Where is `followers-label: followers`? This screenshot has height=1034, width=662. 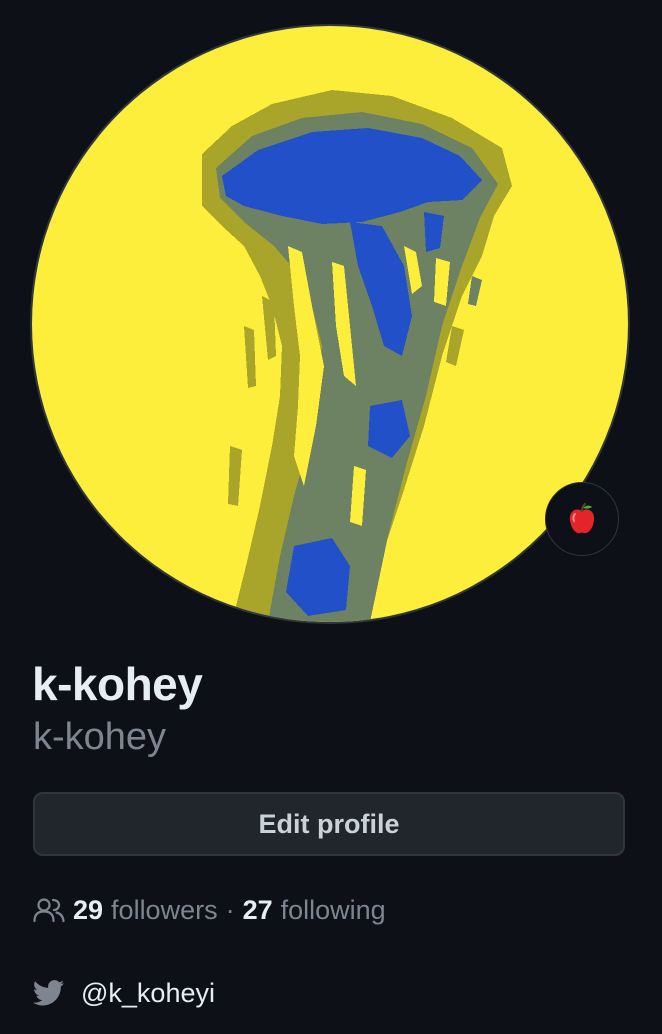
followers-label: followers is located at coordinates (164, 909).